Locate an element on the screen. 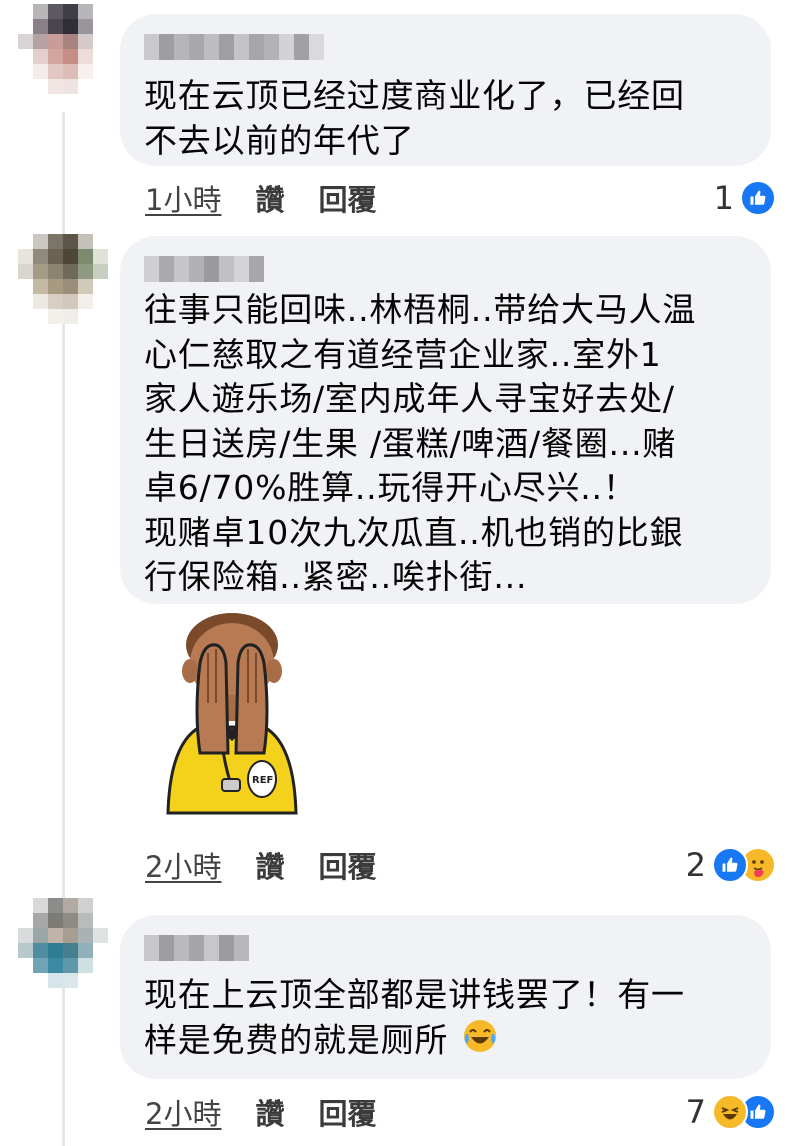 This screenshot has width=800, height=1146. reaction-count: 7 is located at coordinates (695, 1112).